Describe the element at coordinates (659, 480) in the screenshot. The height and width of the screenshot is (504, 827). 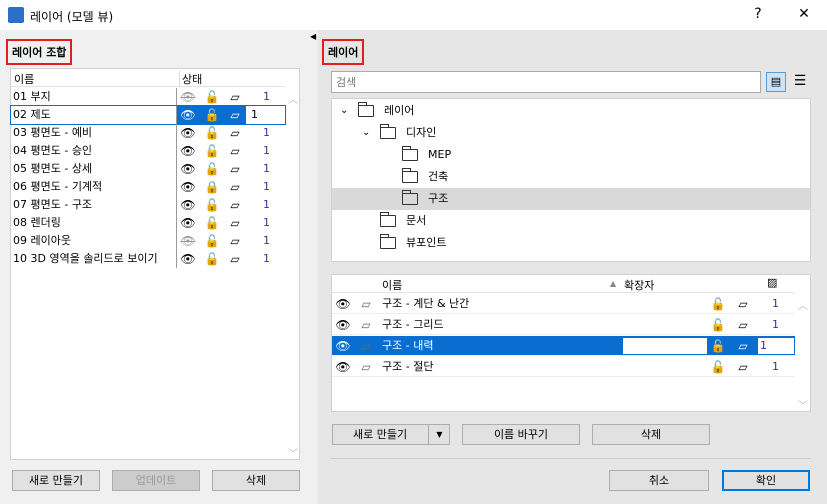
I see `cancel-button: 취소` at that location.